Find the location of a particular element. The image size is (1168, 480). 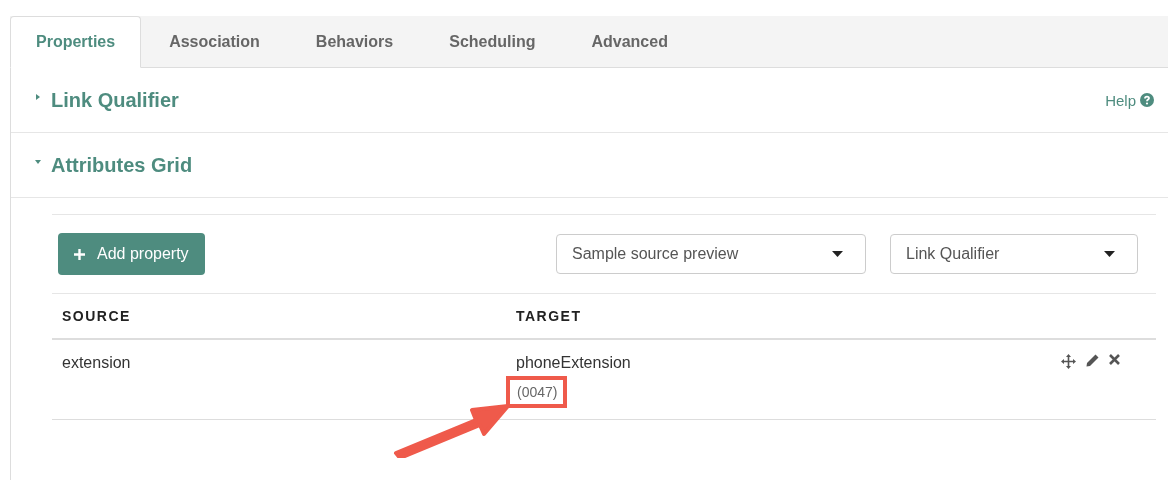

tab: Association is located at coordinates (214, 42).